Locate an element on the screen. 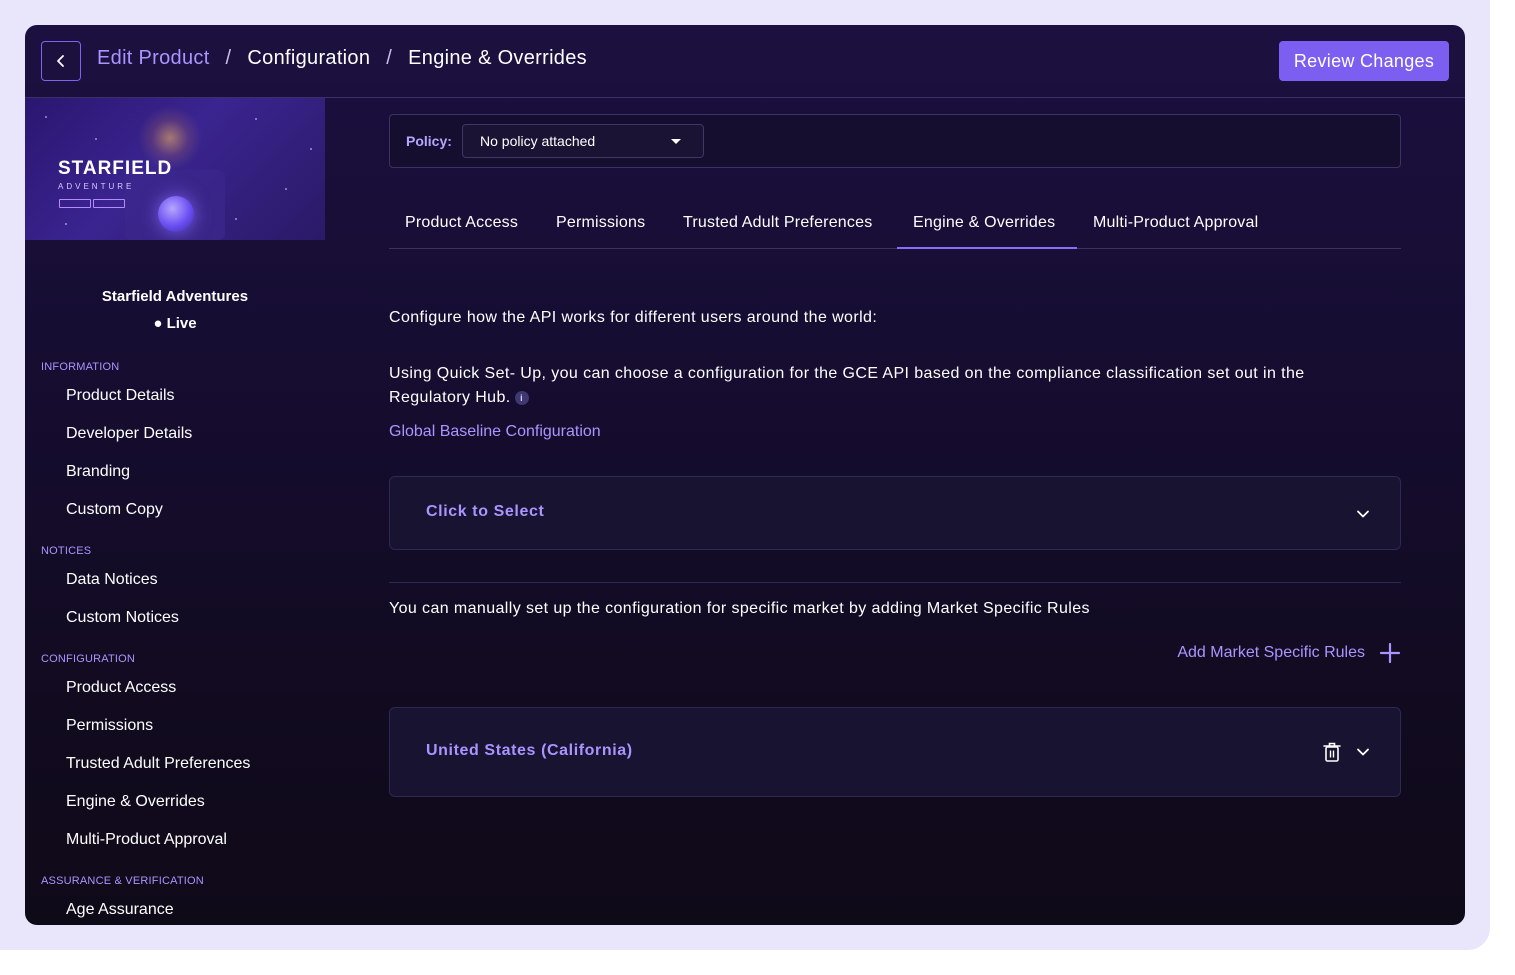 Image resolution: width=1515 pixels, height=975 pixels. sidebar-item-permissions: Permissions is located at coordinates (109, 726).